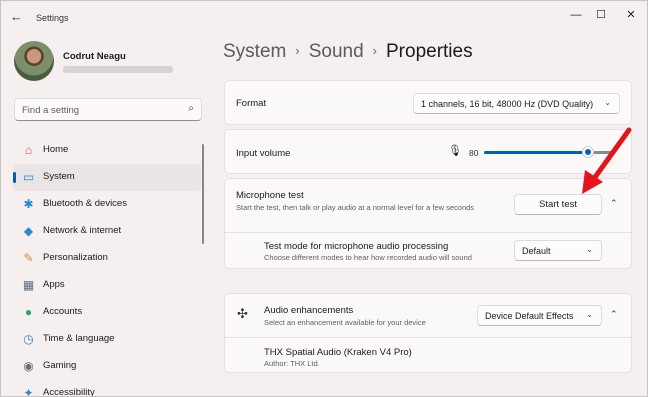 This screenshot has height=397, width=648. What do you see at coordinates (429, 51) in the screenshot?
I see `page-title: Properties` at bounding box center [429, 51].